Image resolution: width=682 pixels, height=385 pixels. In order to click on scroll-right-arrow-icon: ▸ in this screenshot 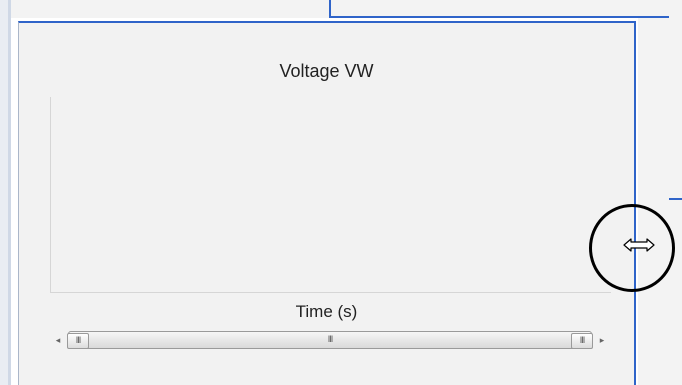, I will do `click(602, 340)`.